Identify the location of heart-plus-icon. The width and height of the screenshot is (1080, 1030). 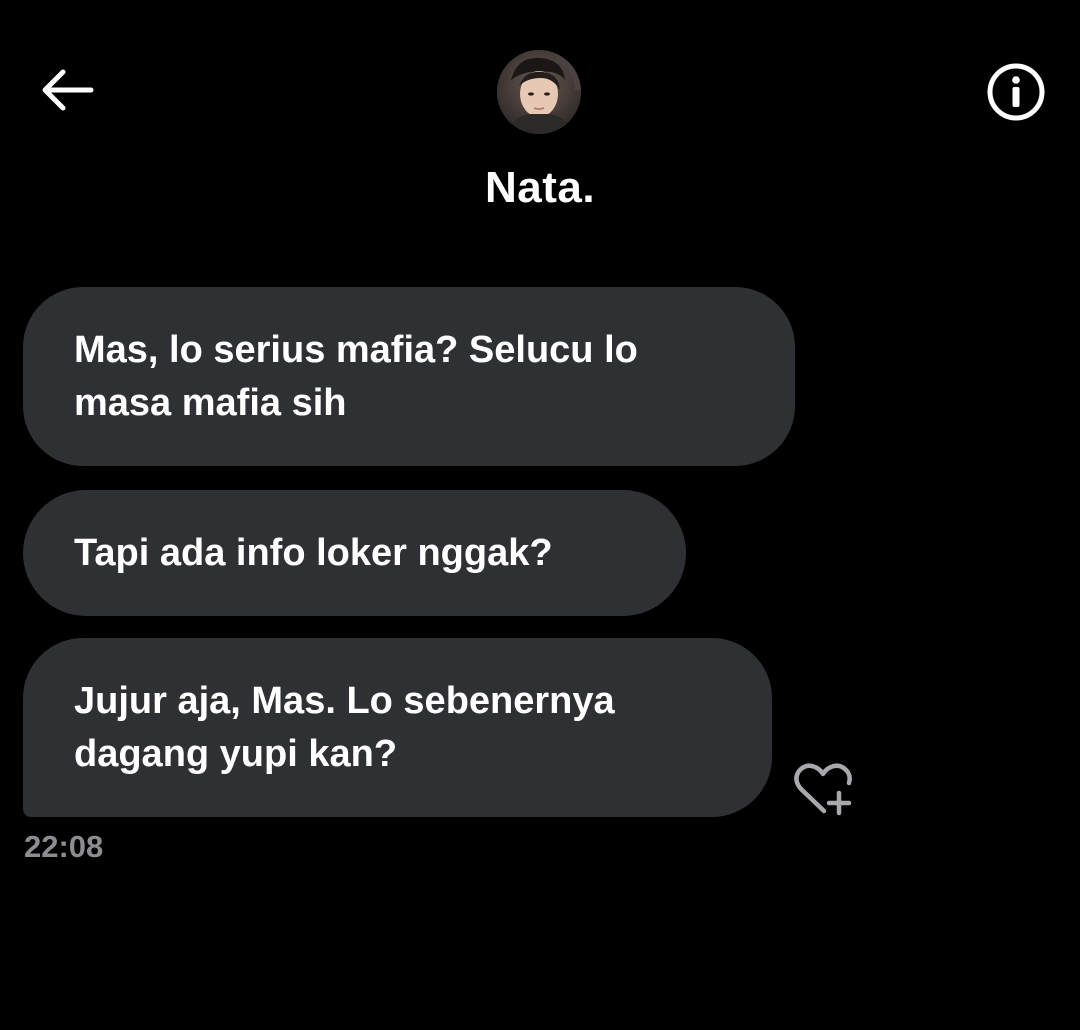
(823, 789).